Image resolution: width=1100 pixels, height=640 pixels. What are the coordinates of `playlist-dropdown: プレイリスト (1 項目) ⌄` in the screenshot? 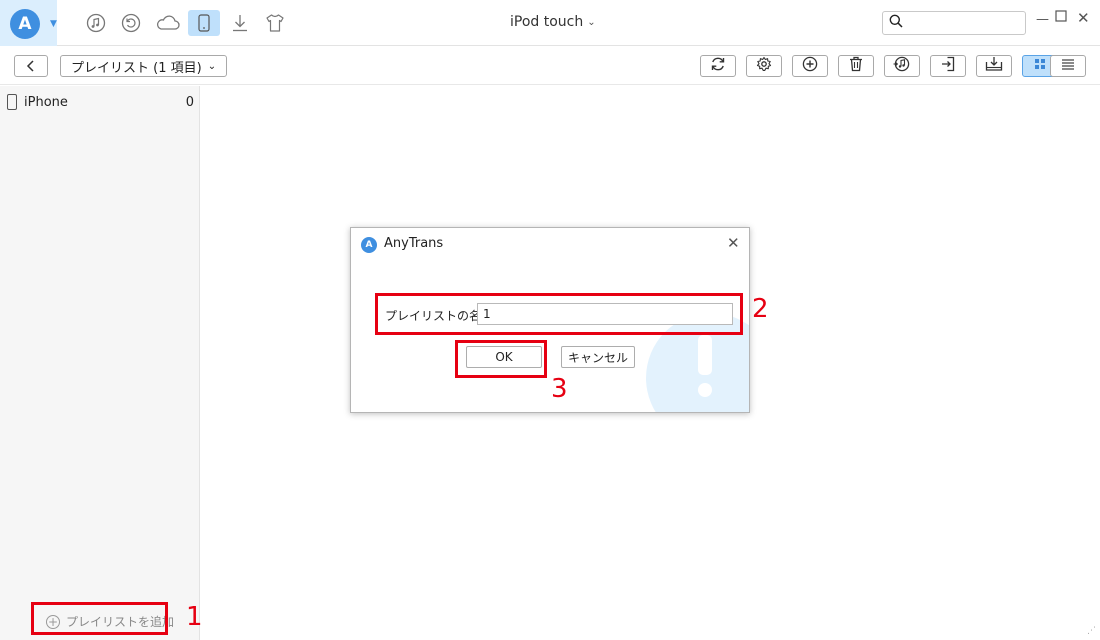 It's located at (144, 66).